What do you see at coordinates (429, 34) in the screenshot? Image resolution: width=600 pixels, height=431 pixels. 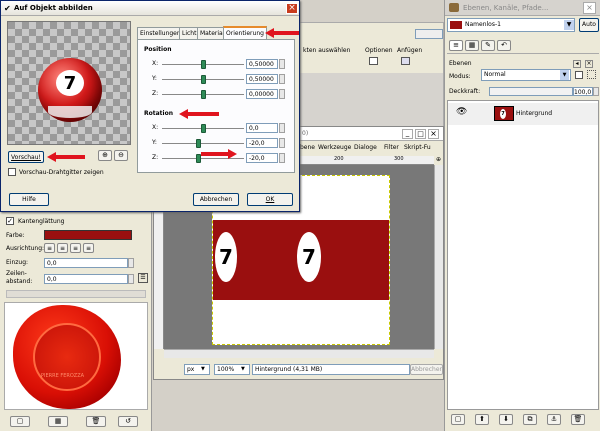 I see `bg-dropdown` at bounding box center [429, 34].